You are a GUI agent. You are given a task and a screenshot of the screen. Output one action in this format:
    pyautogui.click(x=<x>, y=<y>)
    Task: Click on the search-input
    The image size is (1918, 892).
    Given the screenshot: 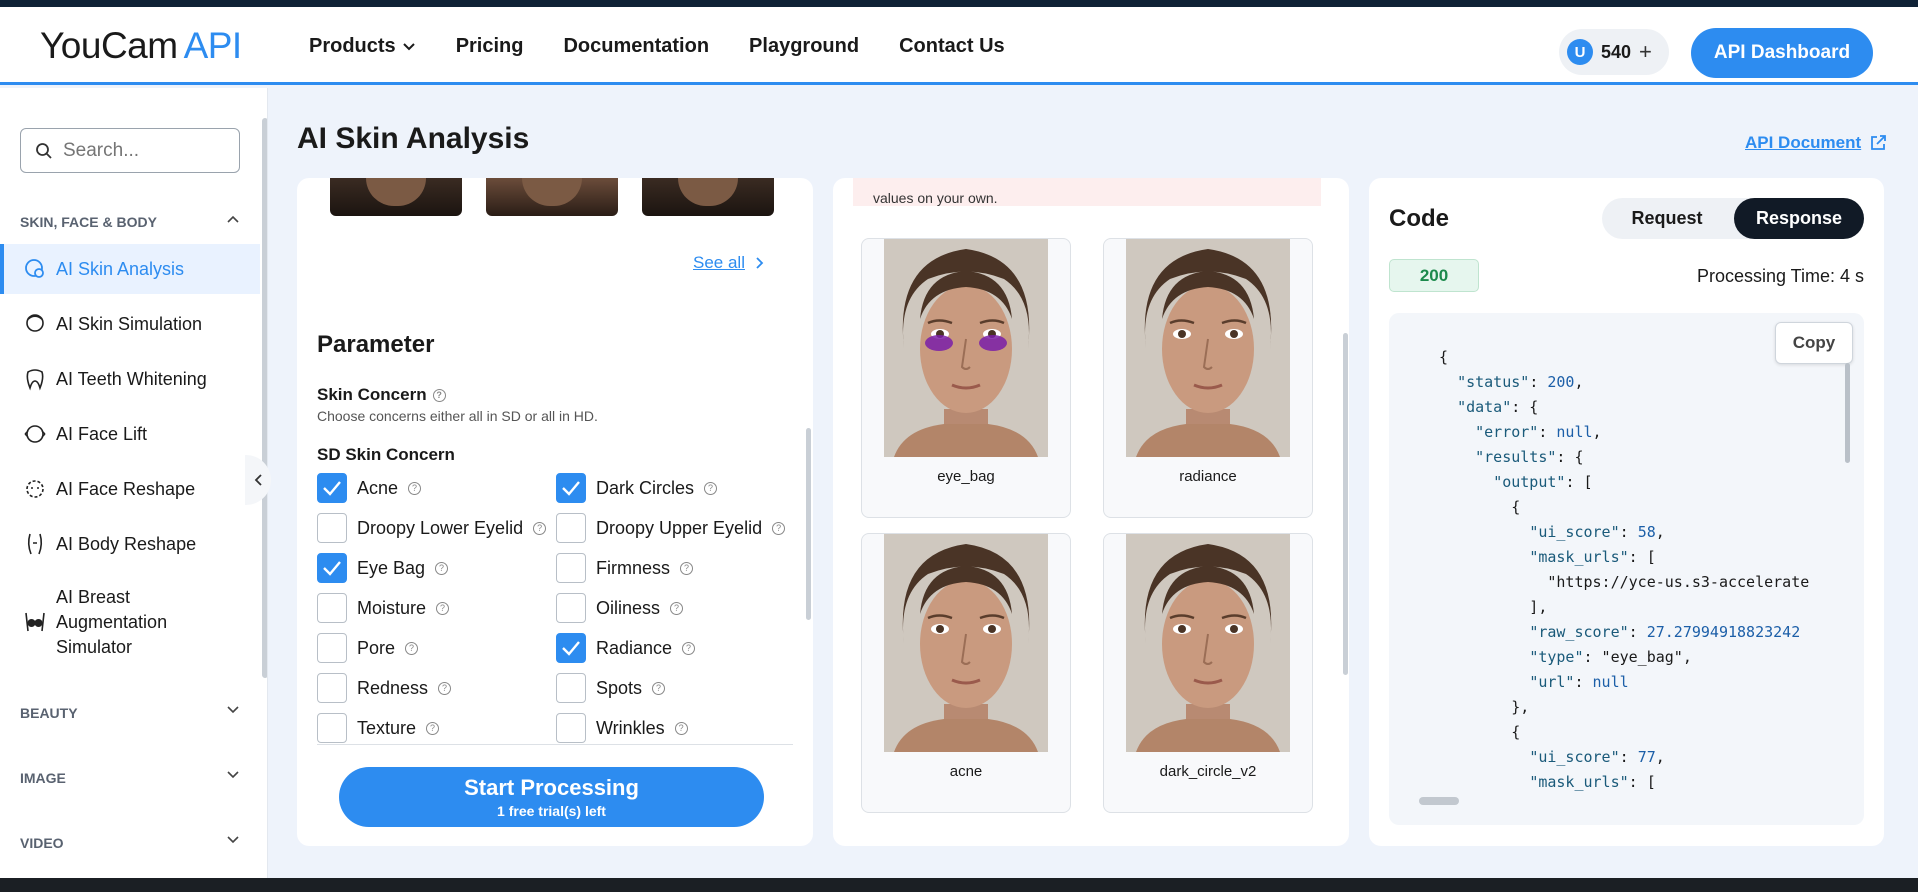 What is the action you would take?
    pyautogui.click(x=138, y=150)
    